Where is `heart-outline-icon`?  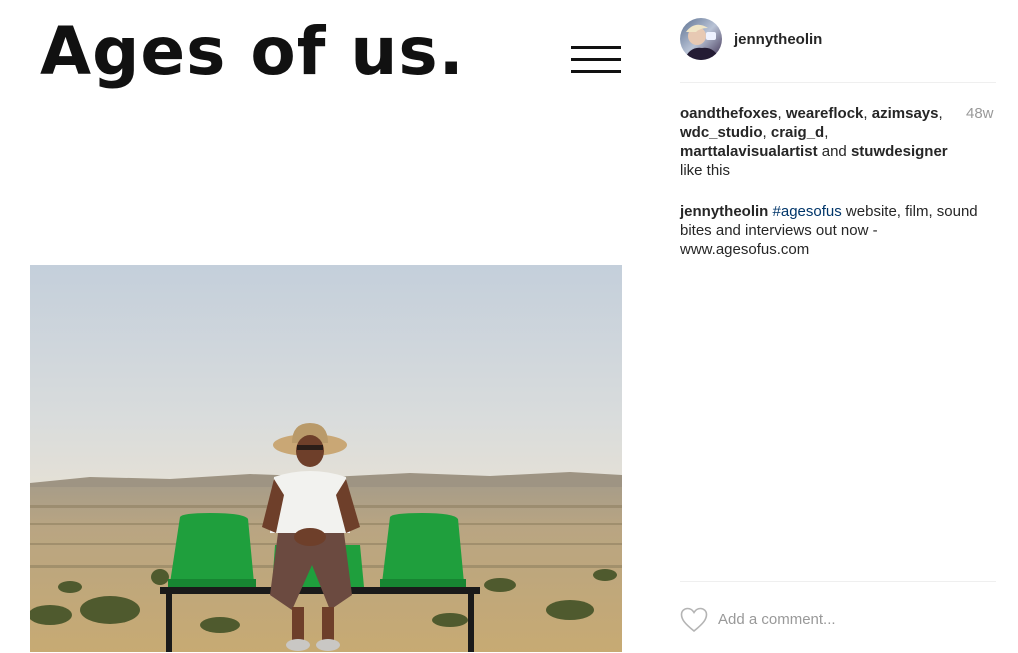 heart-outline-icon is located at coordinates (694, 620).